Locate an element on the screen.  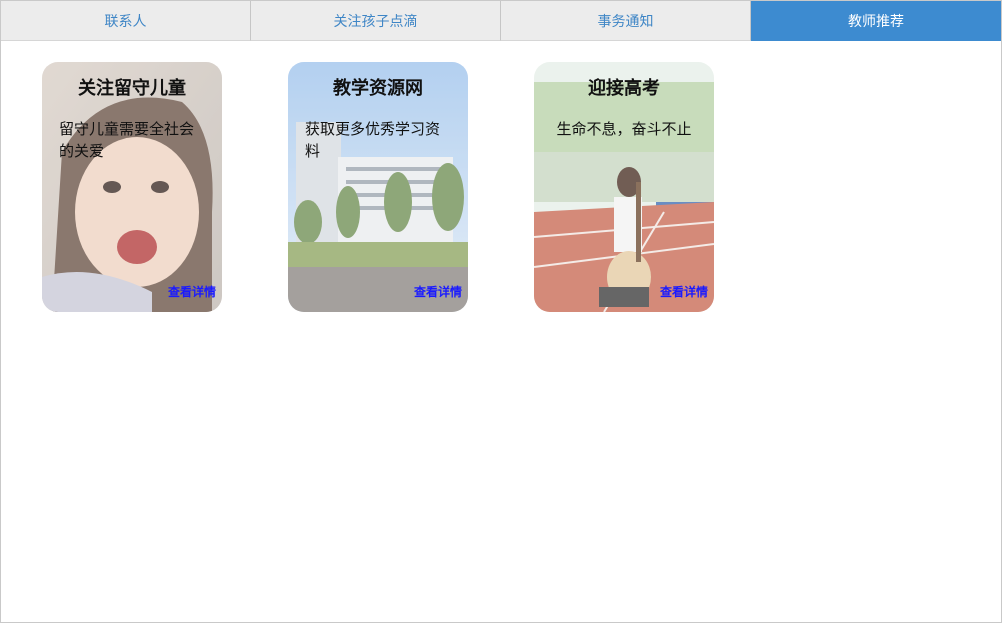
tab-notices: 事务通知 is located at coordinates (626, 21).